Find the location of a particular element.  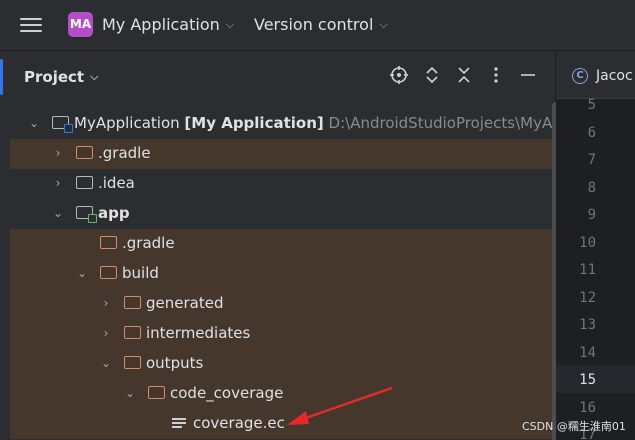

tree-item-label: app is located at coordinates (114, 213).